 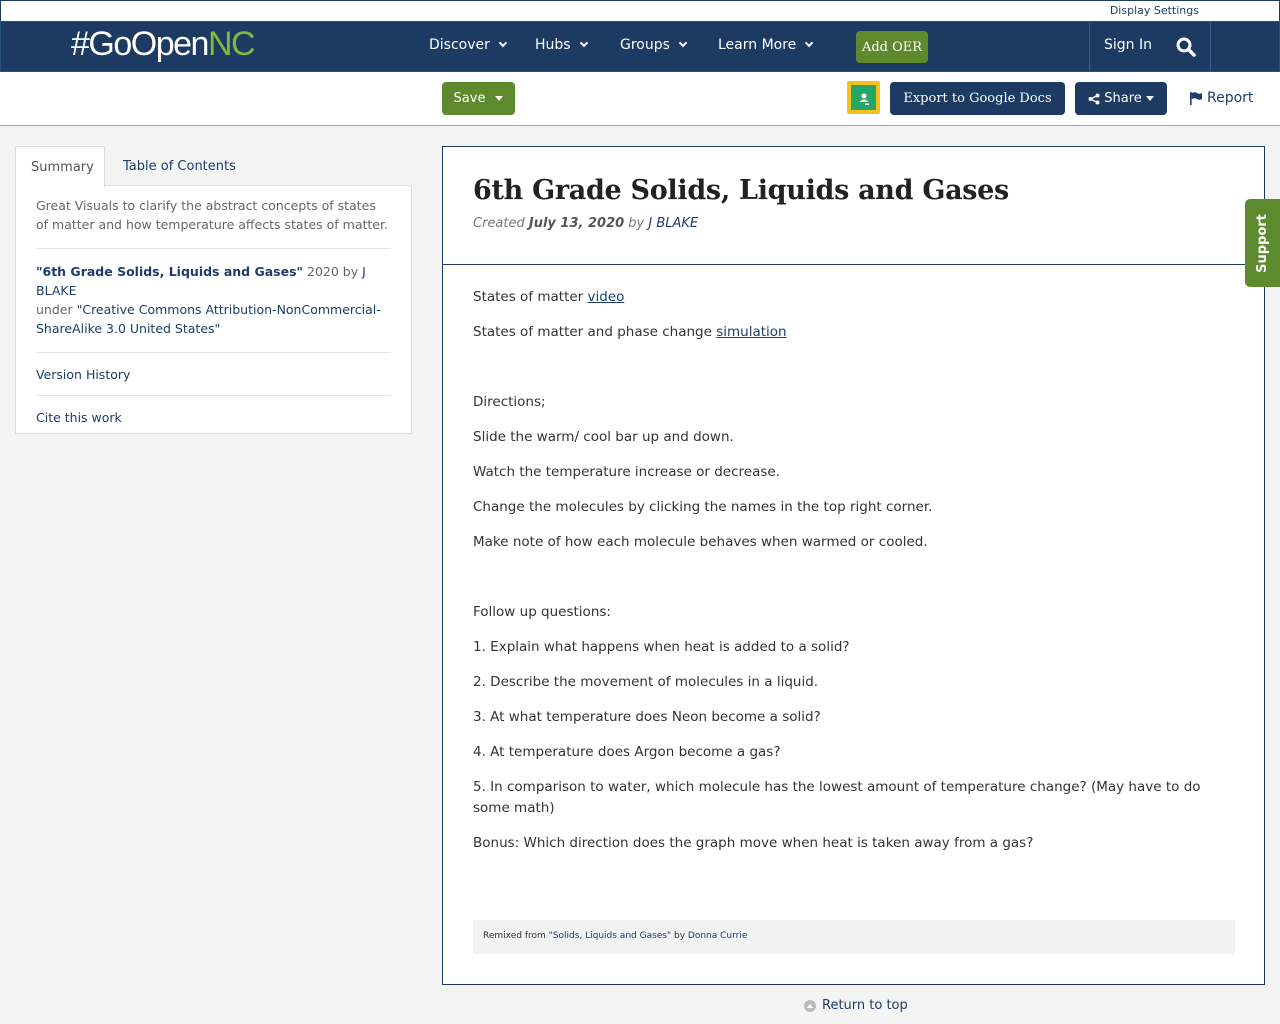 I want to click on nav-discover: Discover, so click(x=468, y=45).